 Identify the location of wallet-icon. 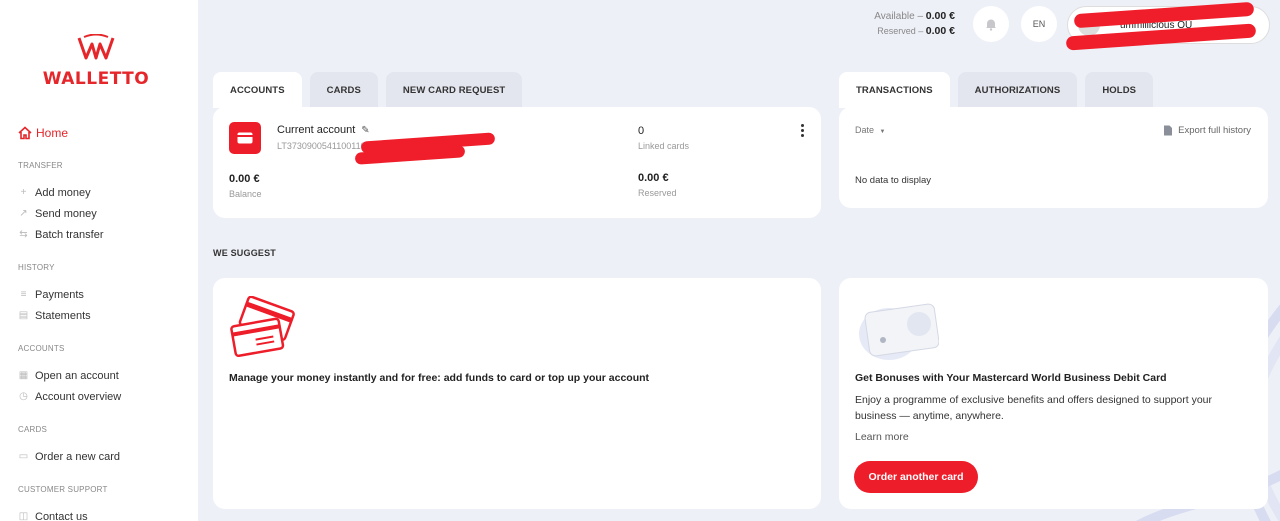
(245, 138).